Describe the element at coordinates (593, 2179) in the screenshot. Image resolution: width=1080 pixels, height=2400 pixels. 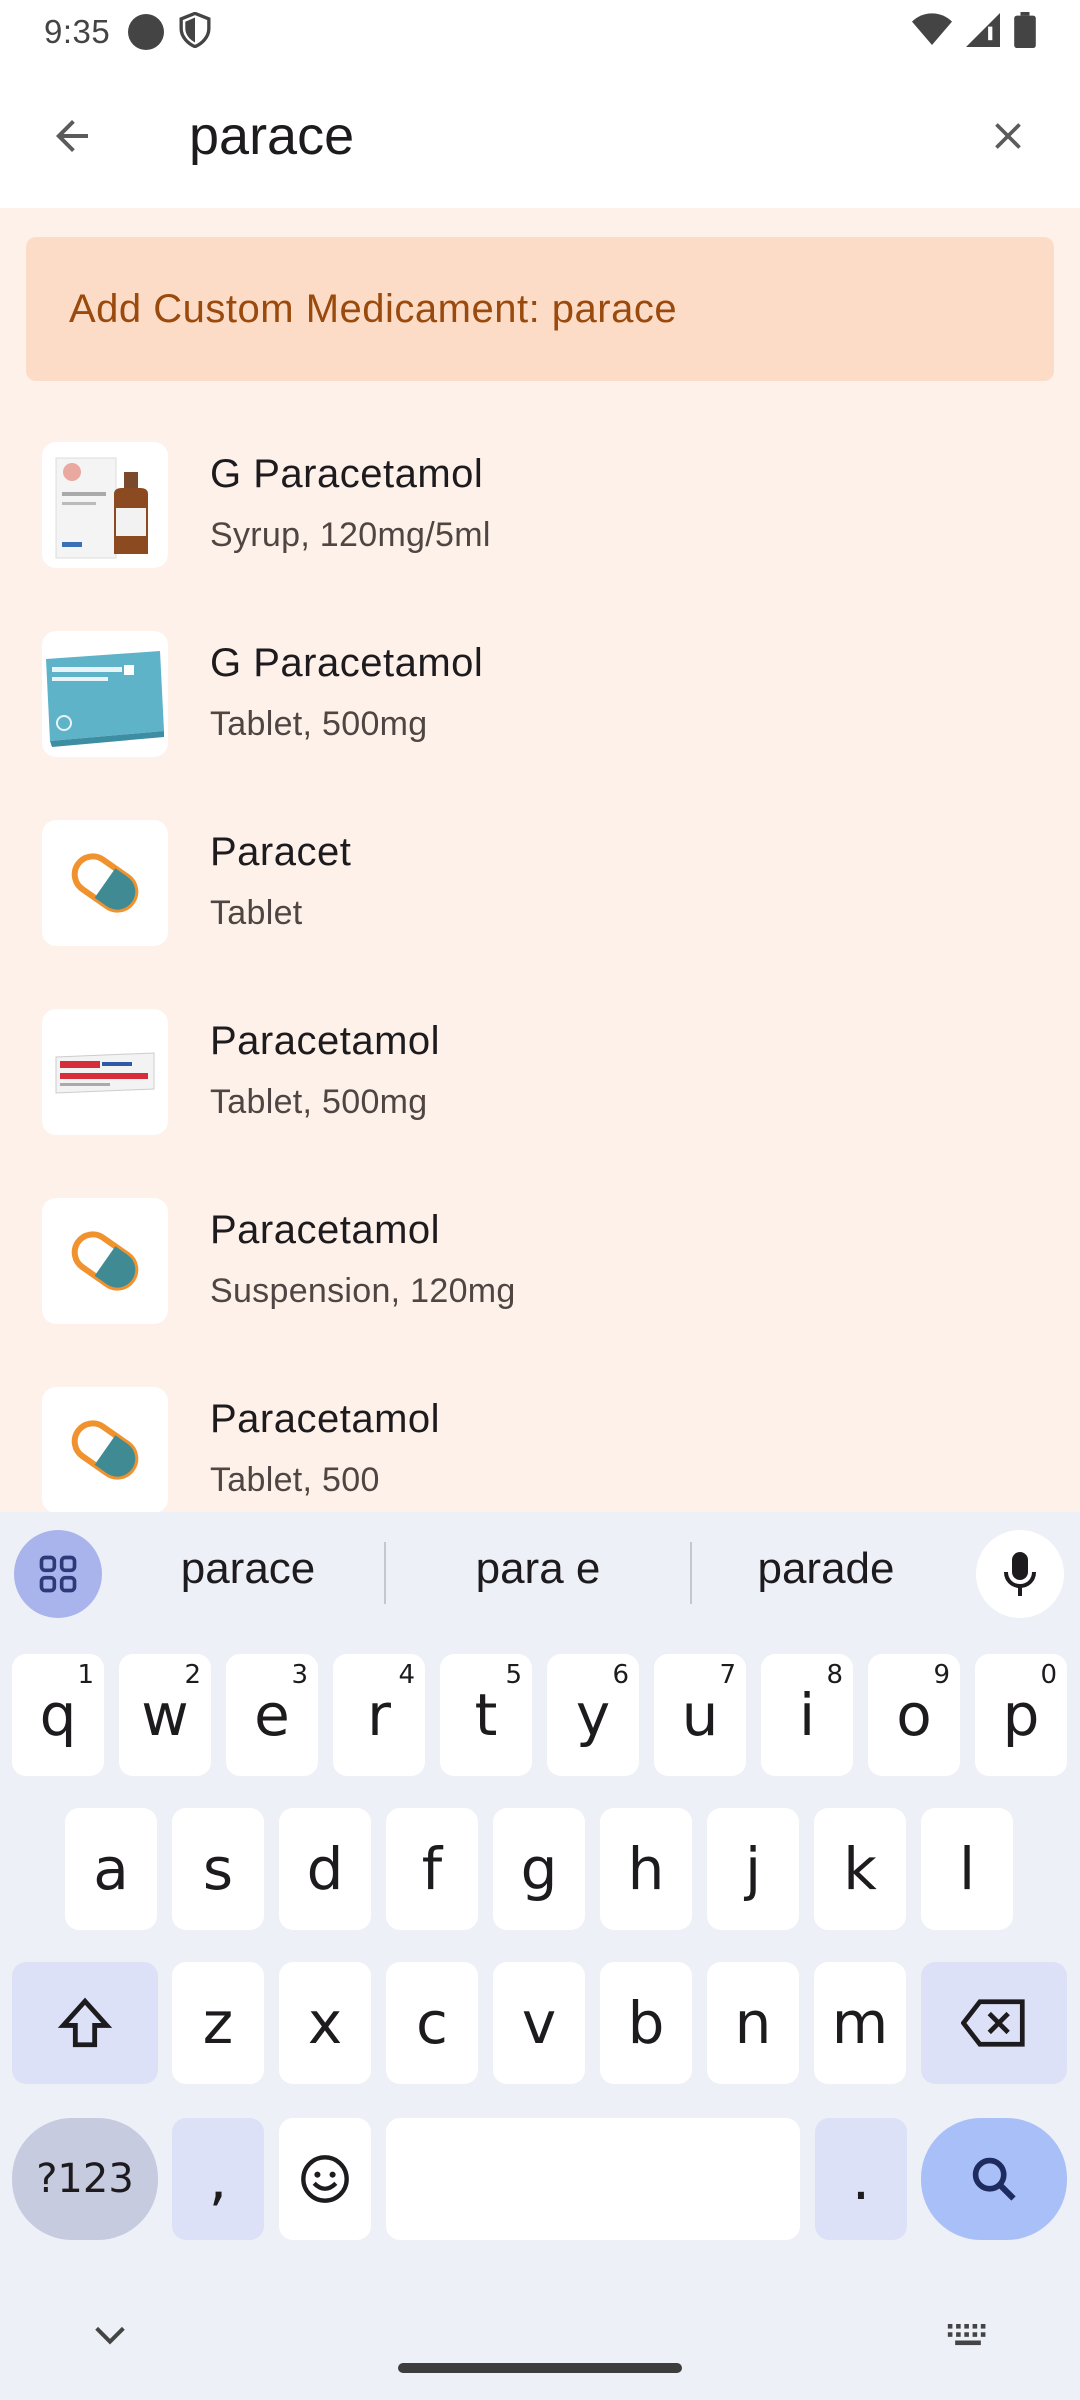
I see `space-key` at that location.